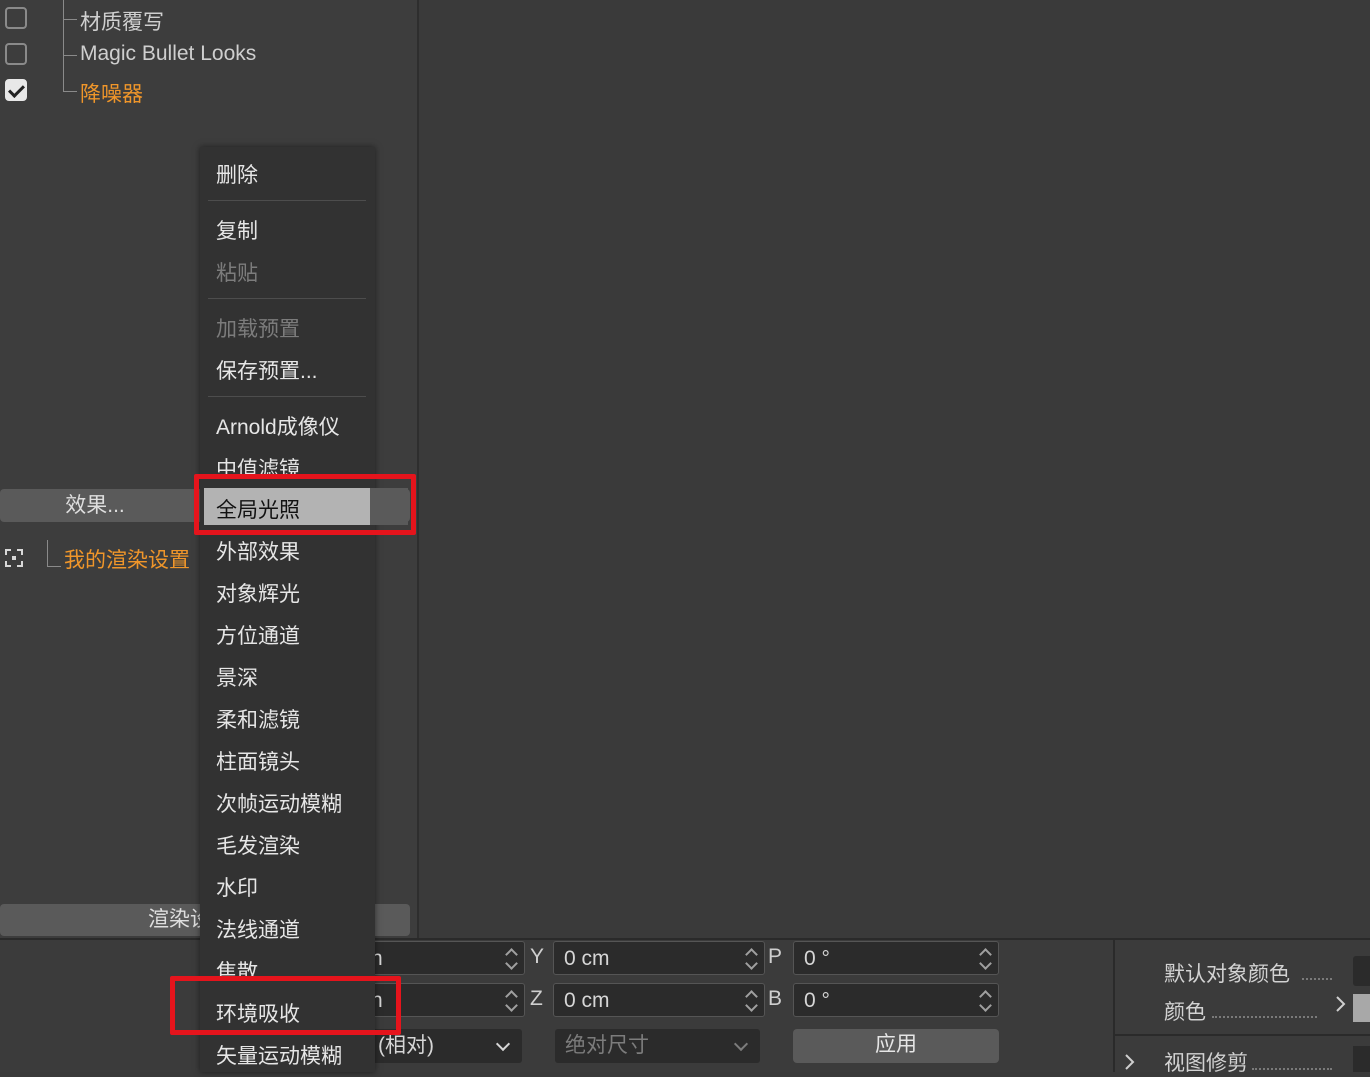 This screenshot has width=1370, height=1077. What do you see at coordinates (258, 328) in the screenshot?
I see `menu-item-load-preset: 加载预置` at bounding box center [258, 328].